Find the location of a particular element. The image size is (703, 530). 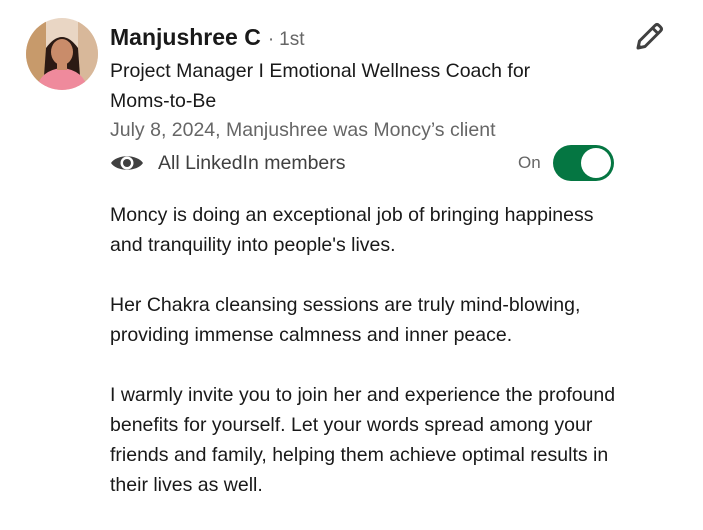

visibility-label: All LinkedIn members is located at coordinates (252, 162).